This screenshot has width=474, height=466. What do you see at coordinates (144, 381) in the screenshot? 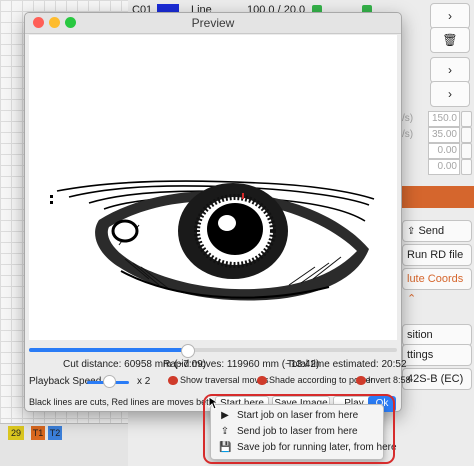
I see `playback-speed-value: x 2` at bounding box center [144, 381].